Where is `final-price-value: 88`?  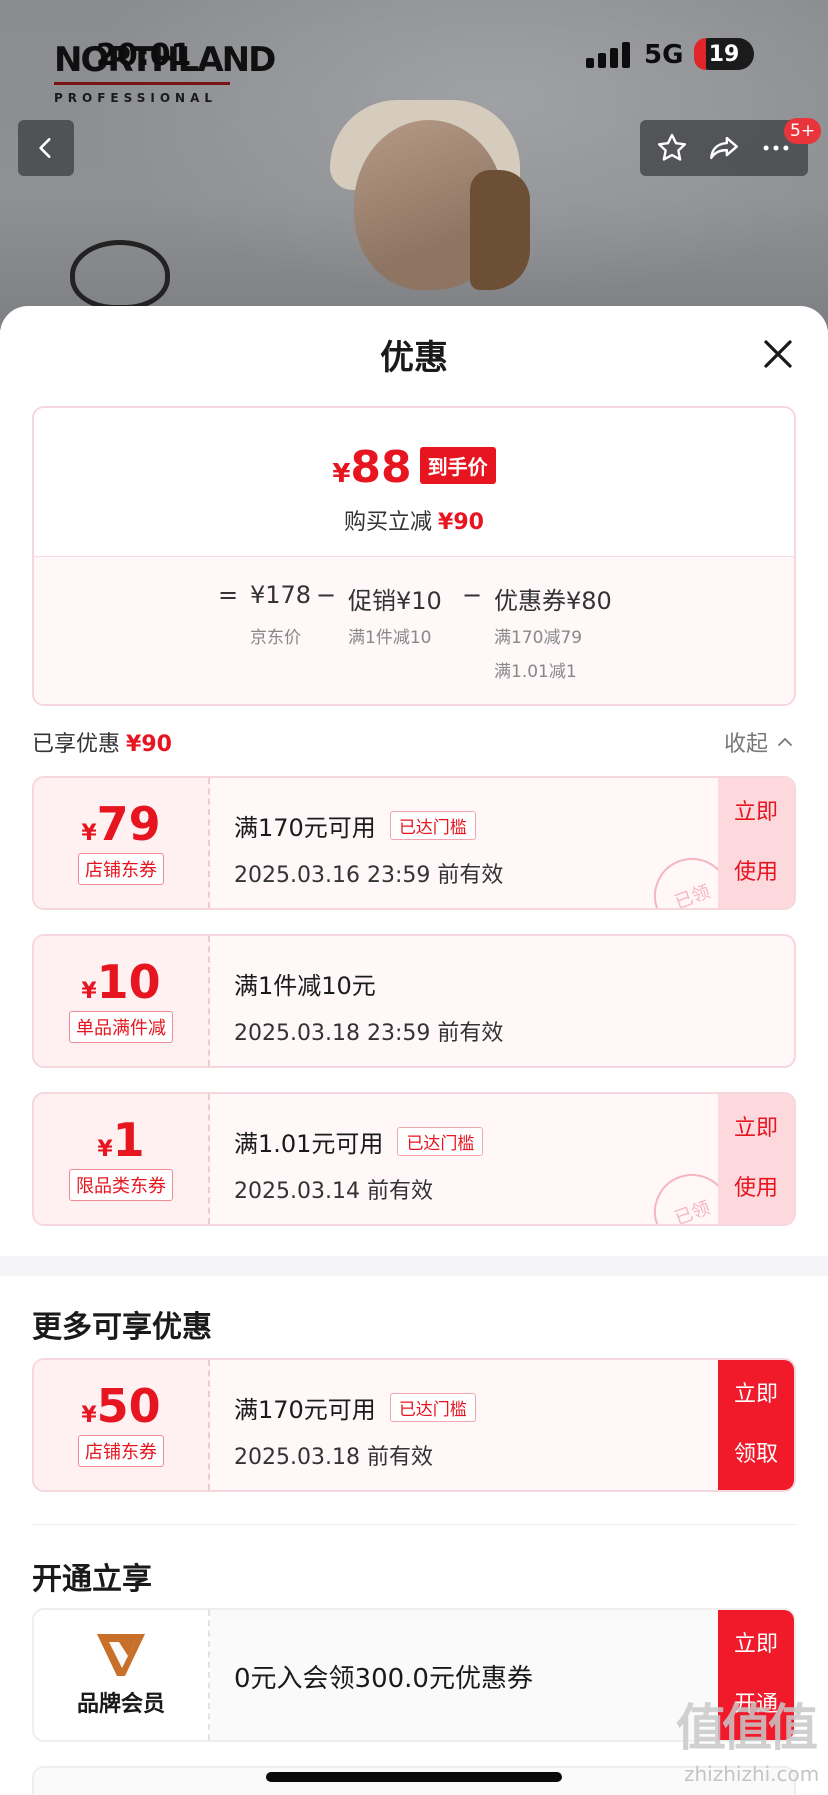
final-price-value: 88 is located at coordinates (381, 467).